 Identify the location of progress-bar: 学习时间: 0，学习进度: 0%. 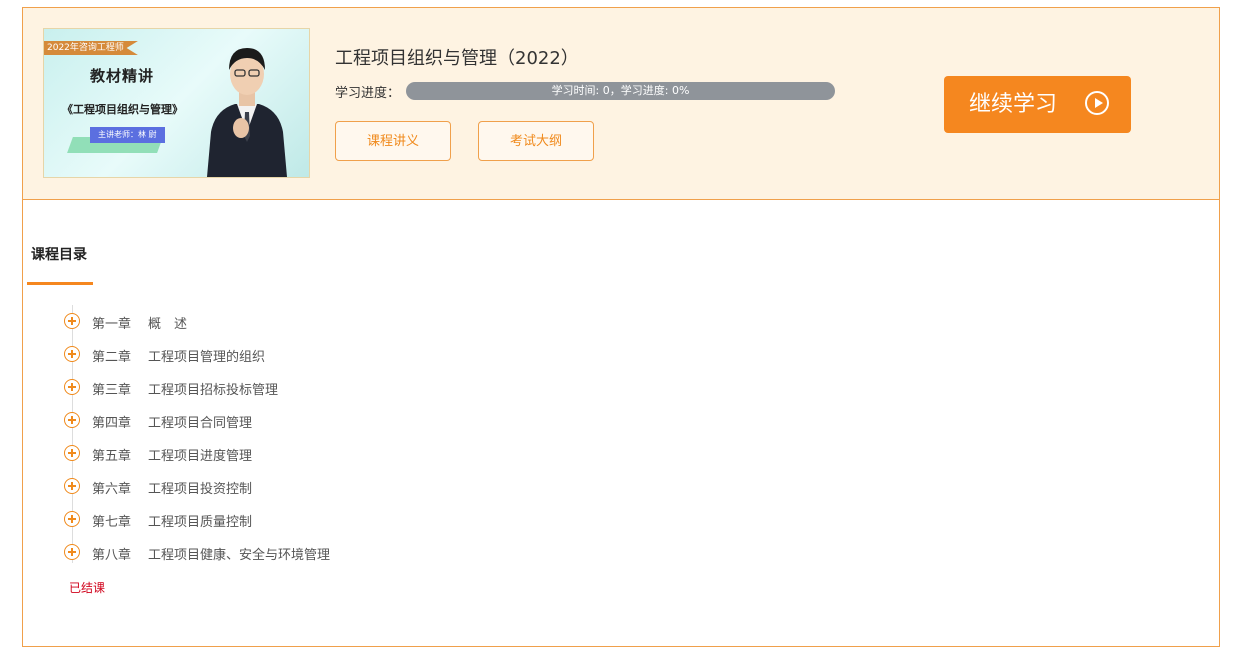
(620, 91).